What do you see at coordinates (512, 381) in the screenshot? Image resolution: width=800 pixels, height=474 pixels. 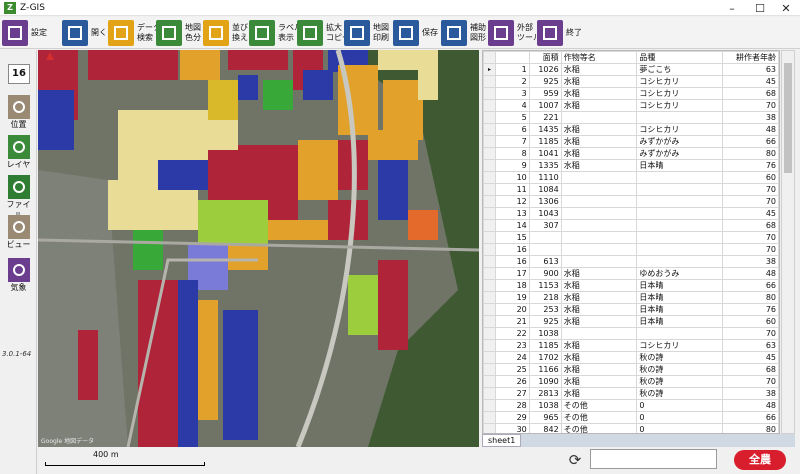 I see `table-cell: 26` at bounding box center [512, 381].